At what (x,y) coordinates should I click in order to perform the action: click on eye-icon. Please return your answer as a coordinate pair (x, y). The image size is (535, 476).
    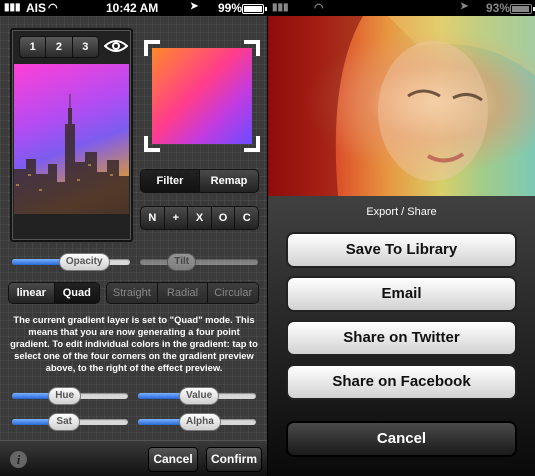
    Looking at the image, I should click on (116, 46).